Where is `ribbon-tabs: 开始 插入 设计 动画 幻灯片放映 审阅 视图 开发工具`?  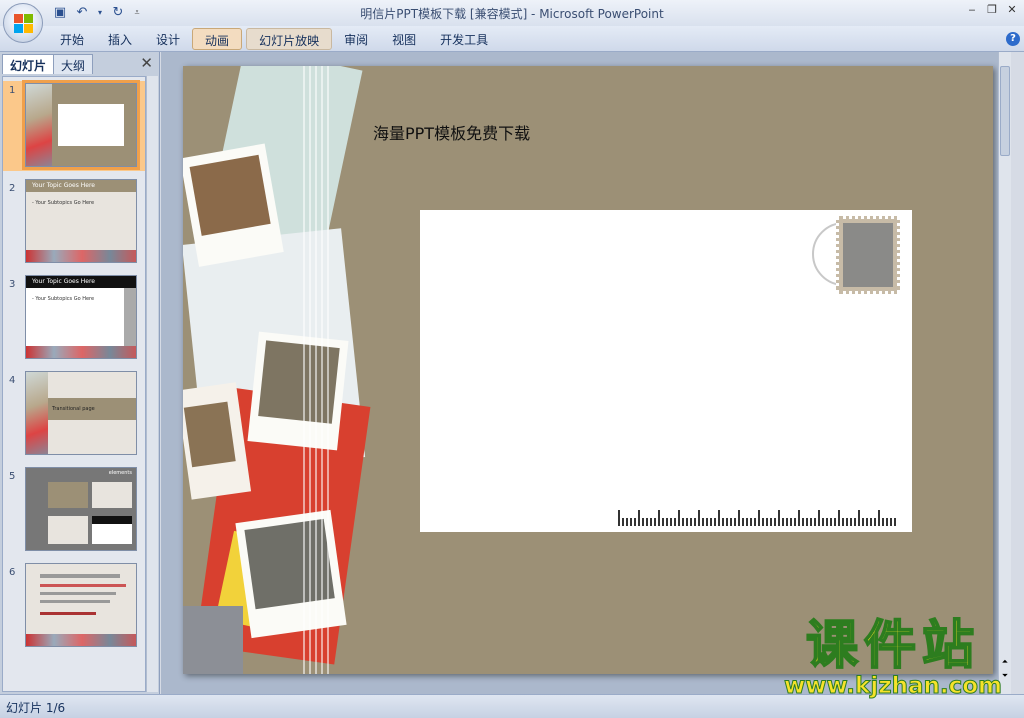 ribbon-tabs: 开始 插入 设计 动画 幻灯片放映 审阅 视图 开发工具 is located at coordinates (274, 39).